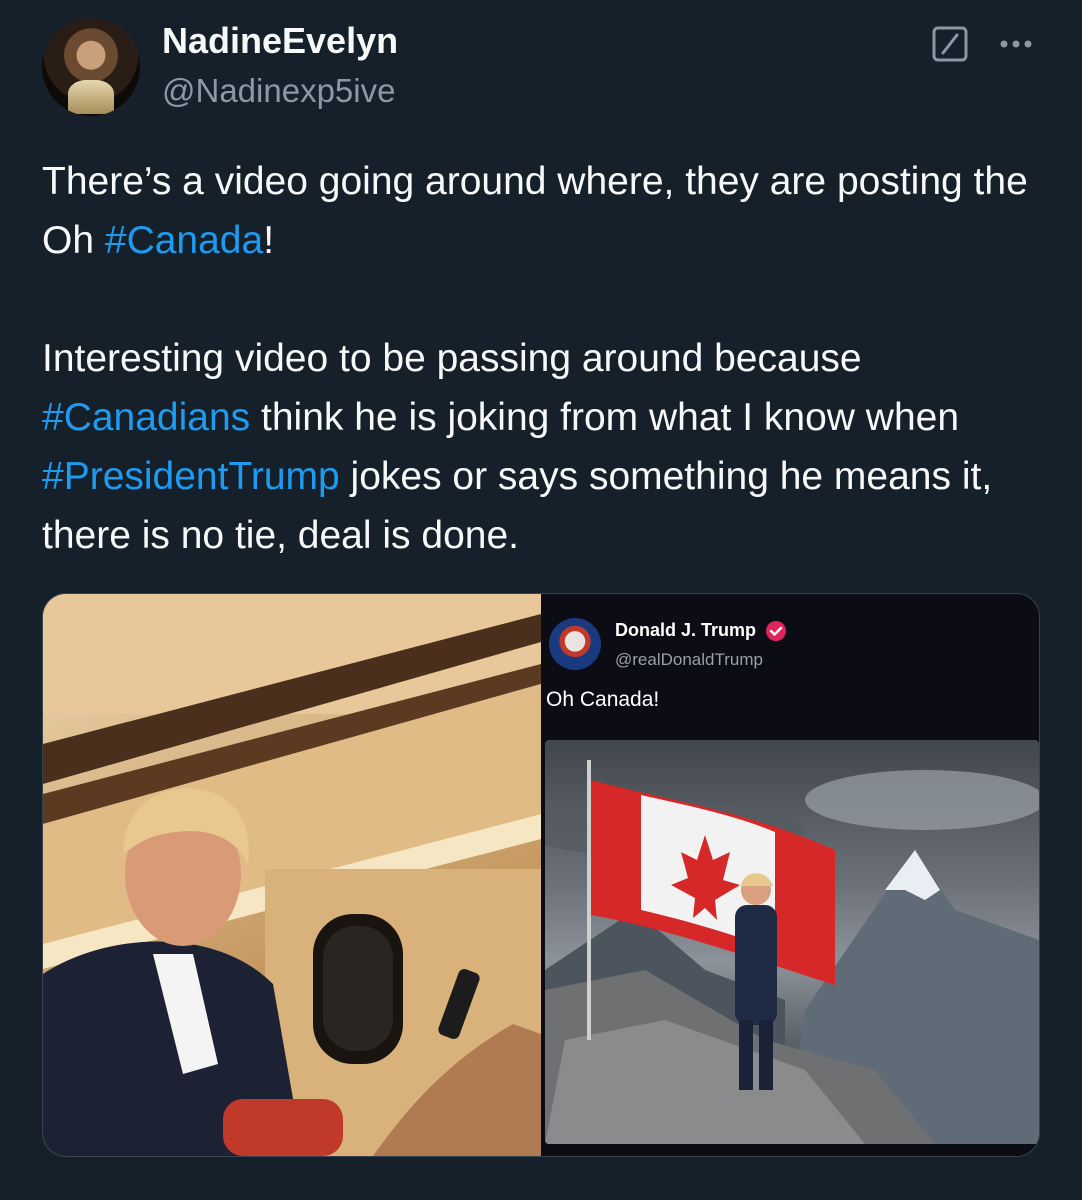  I want to click on embedded-post-avatar, so click(575, 644).